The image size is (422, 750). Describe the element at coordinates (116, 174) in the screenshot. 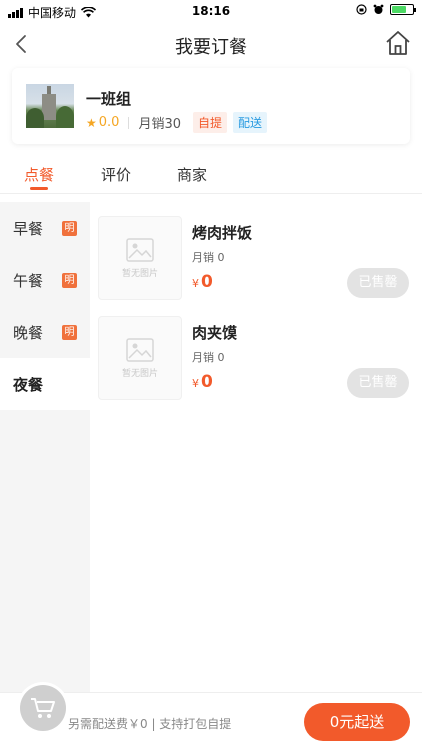

I see `tab-reviews: 评价` at that location.